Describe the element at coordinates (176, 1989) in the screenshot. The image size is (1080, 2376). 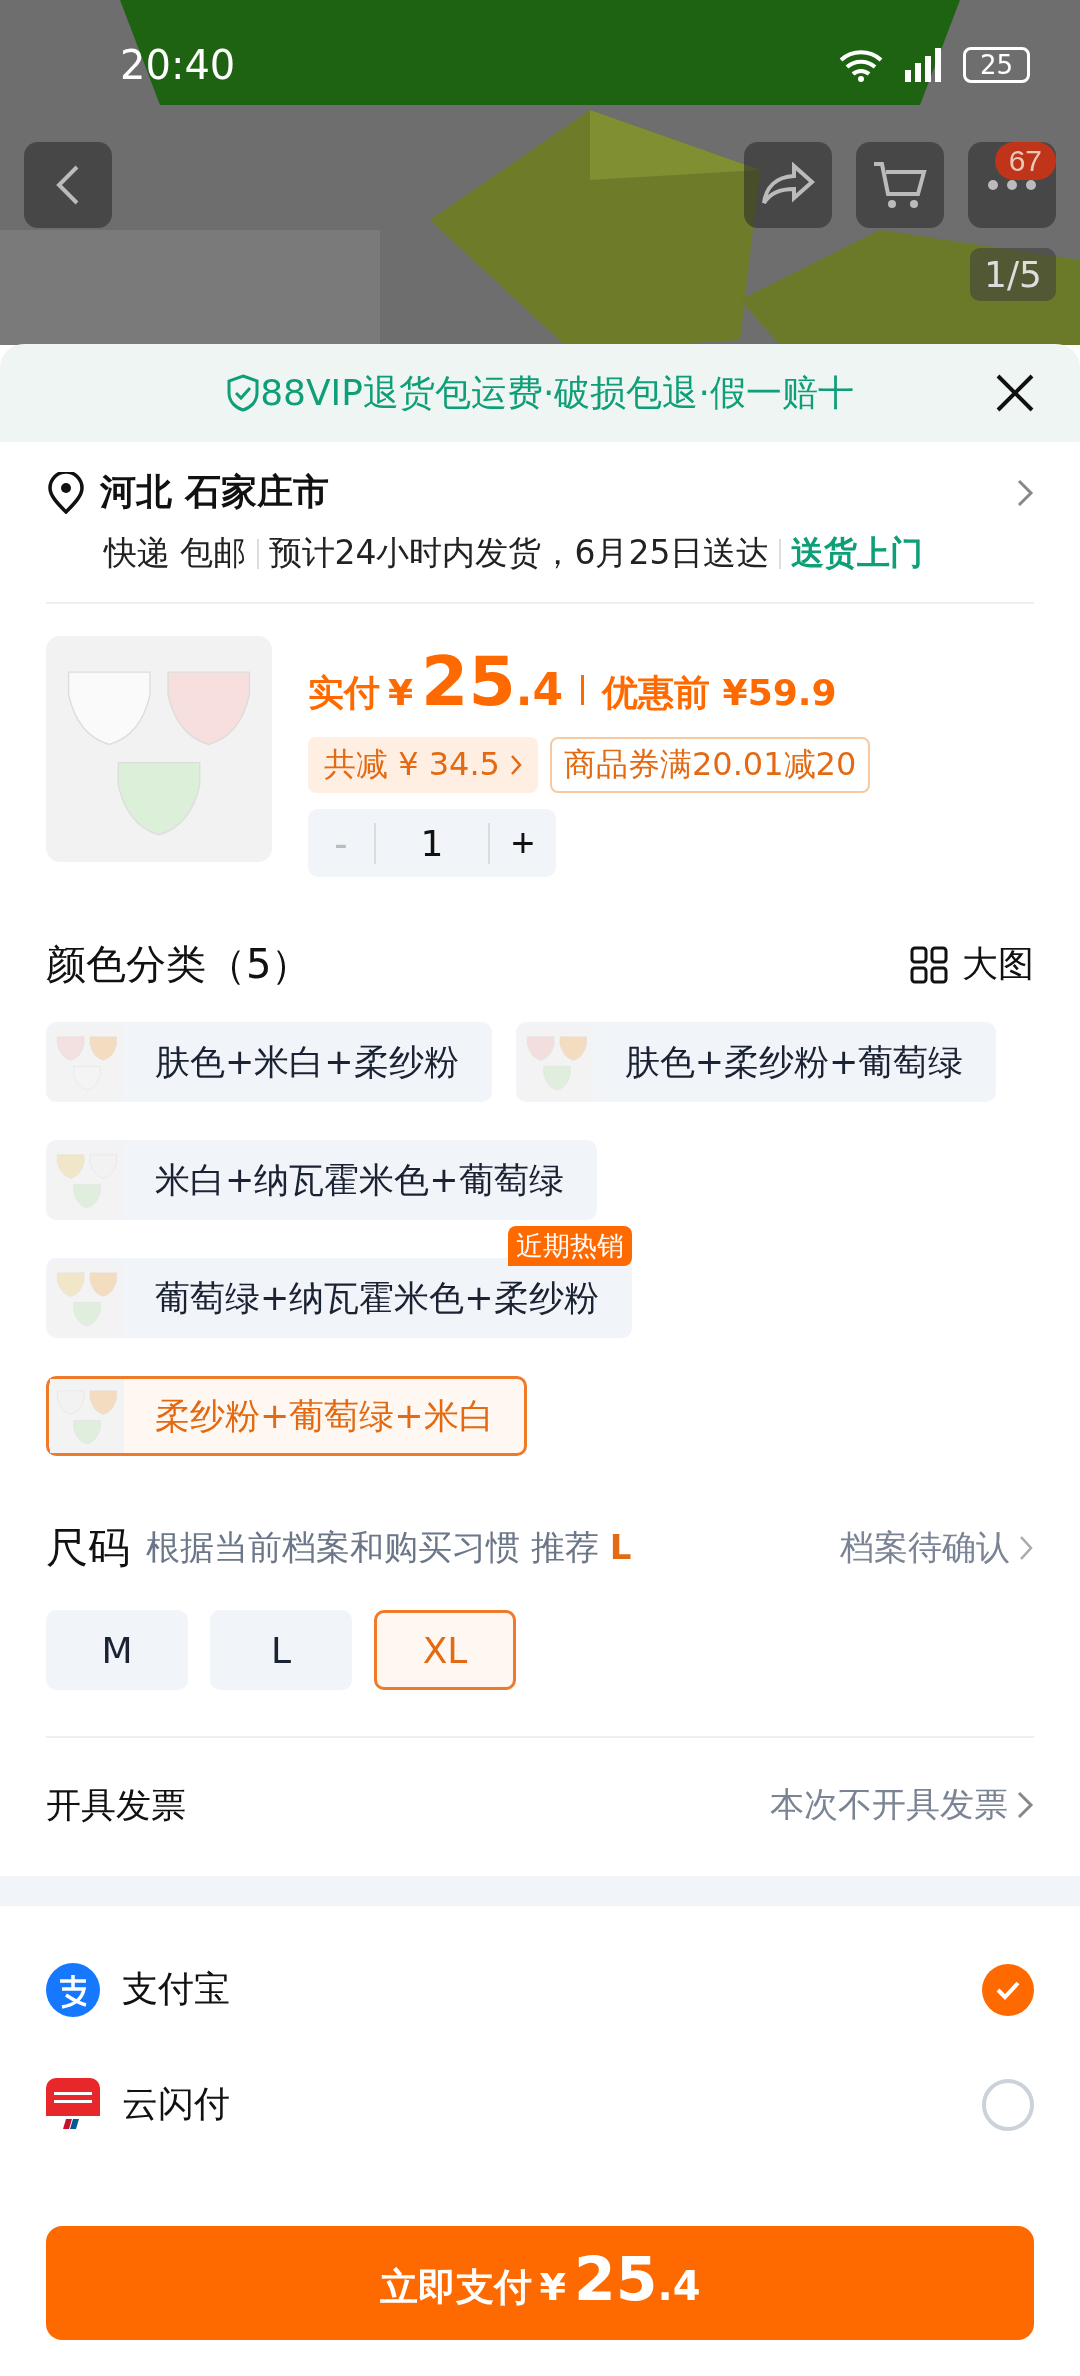
I see `payment-method-label: 支付宝` at that location.